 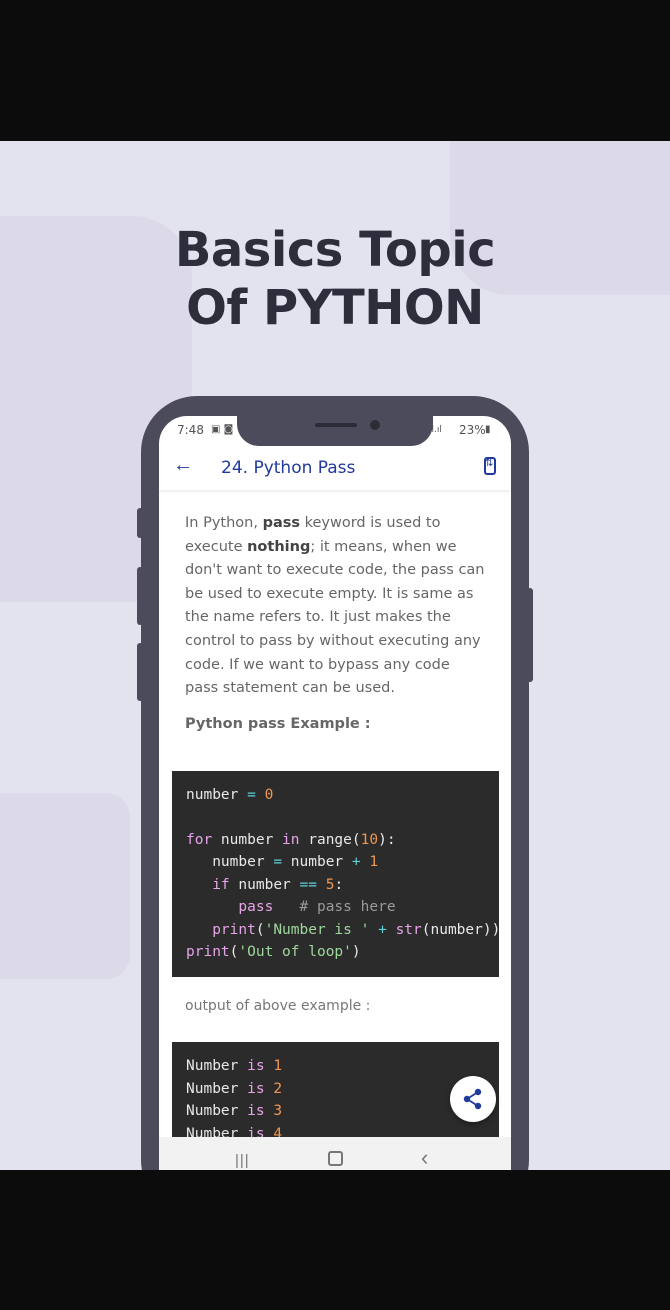 I want to click on back-nav-icon: ‹, so click(x=424, y=1157).